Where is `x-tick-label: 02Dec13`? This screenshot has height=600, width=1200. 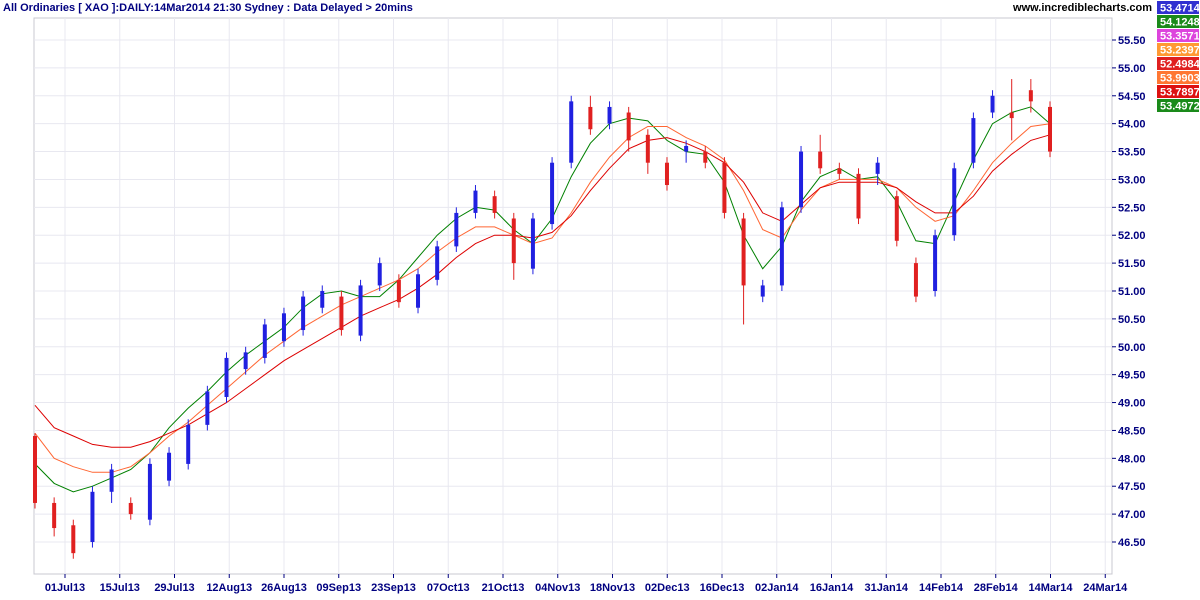
x-tick-label: 02Dec13 is located at coordinates (667, 588).